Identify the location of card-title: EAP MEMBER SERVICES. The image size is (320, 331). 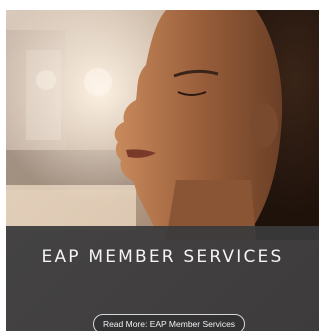
(162, 257).